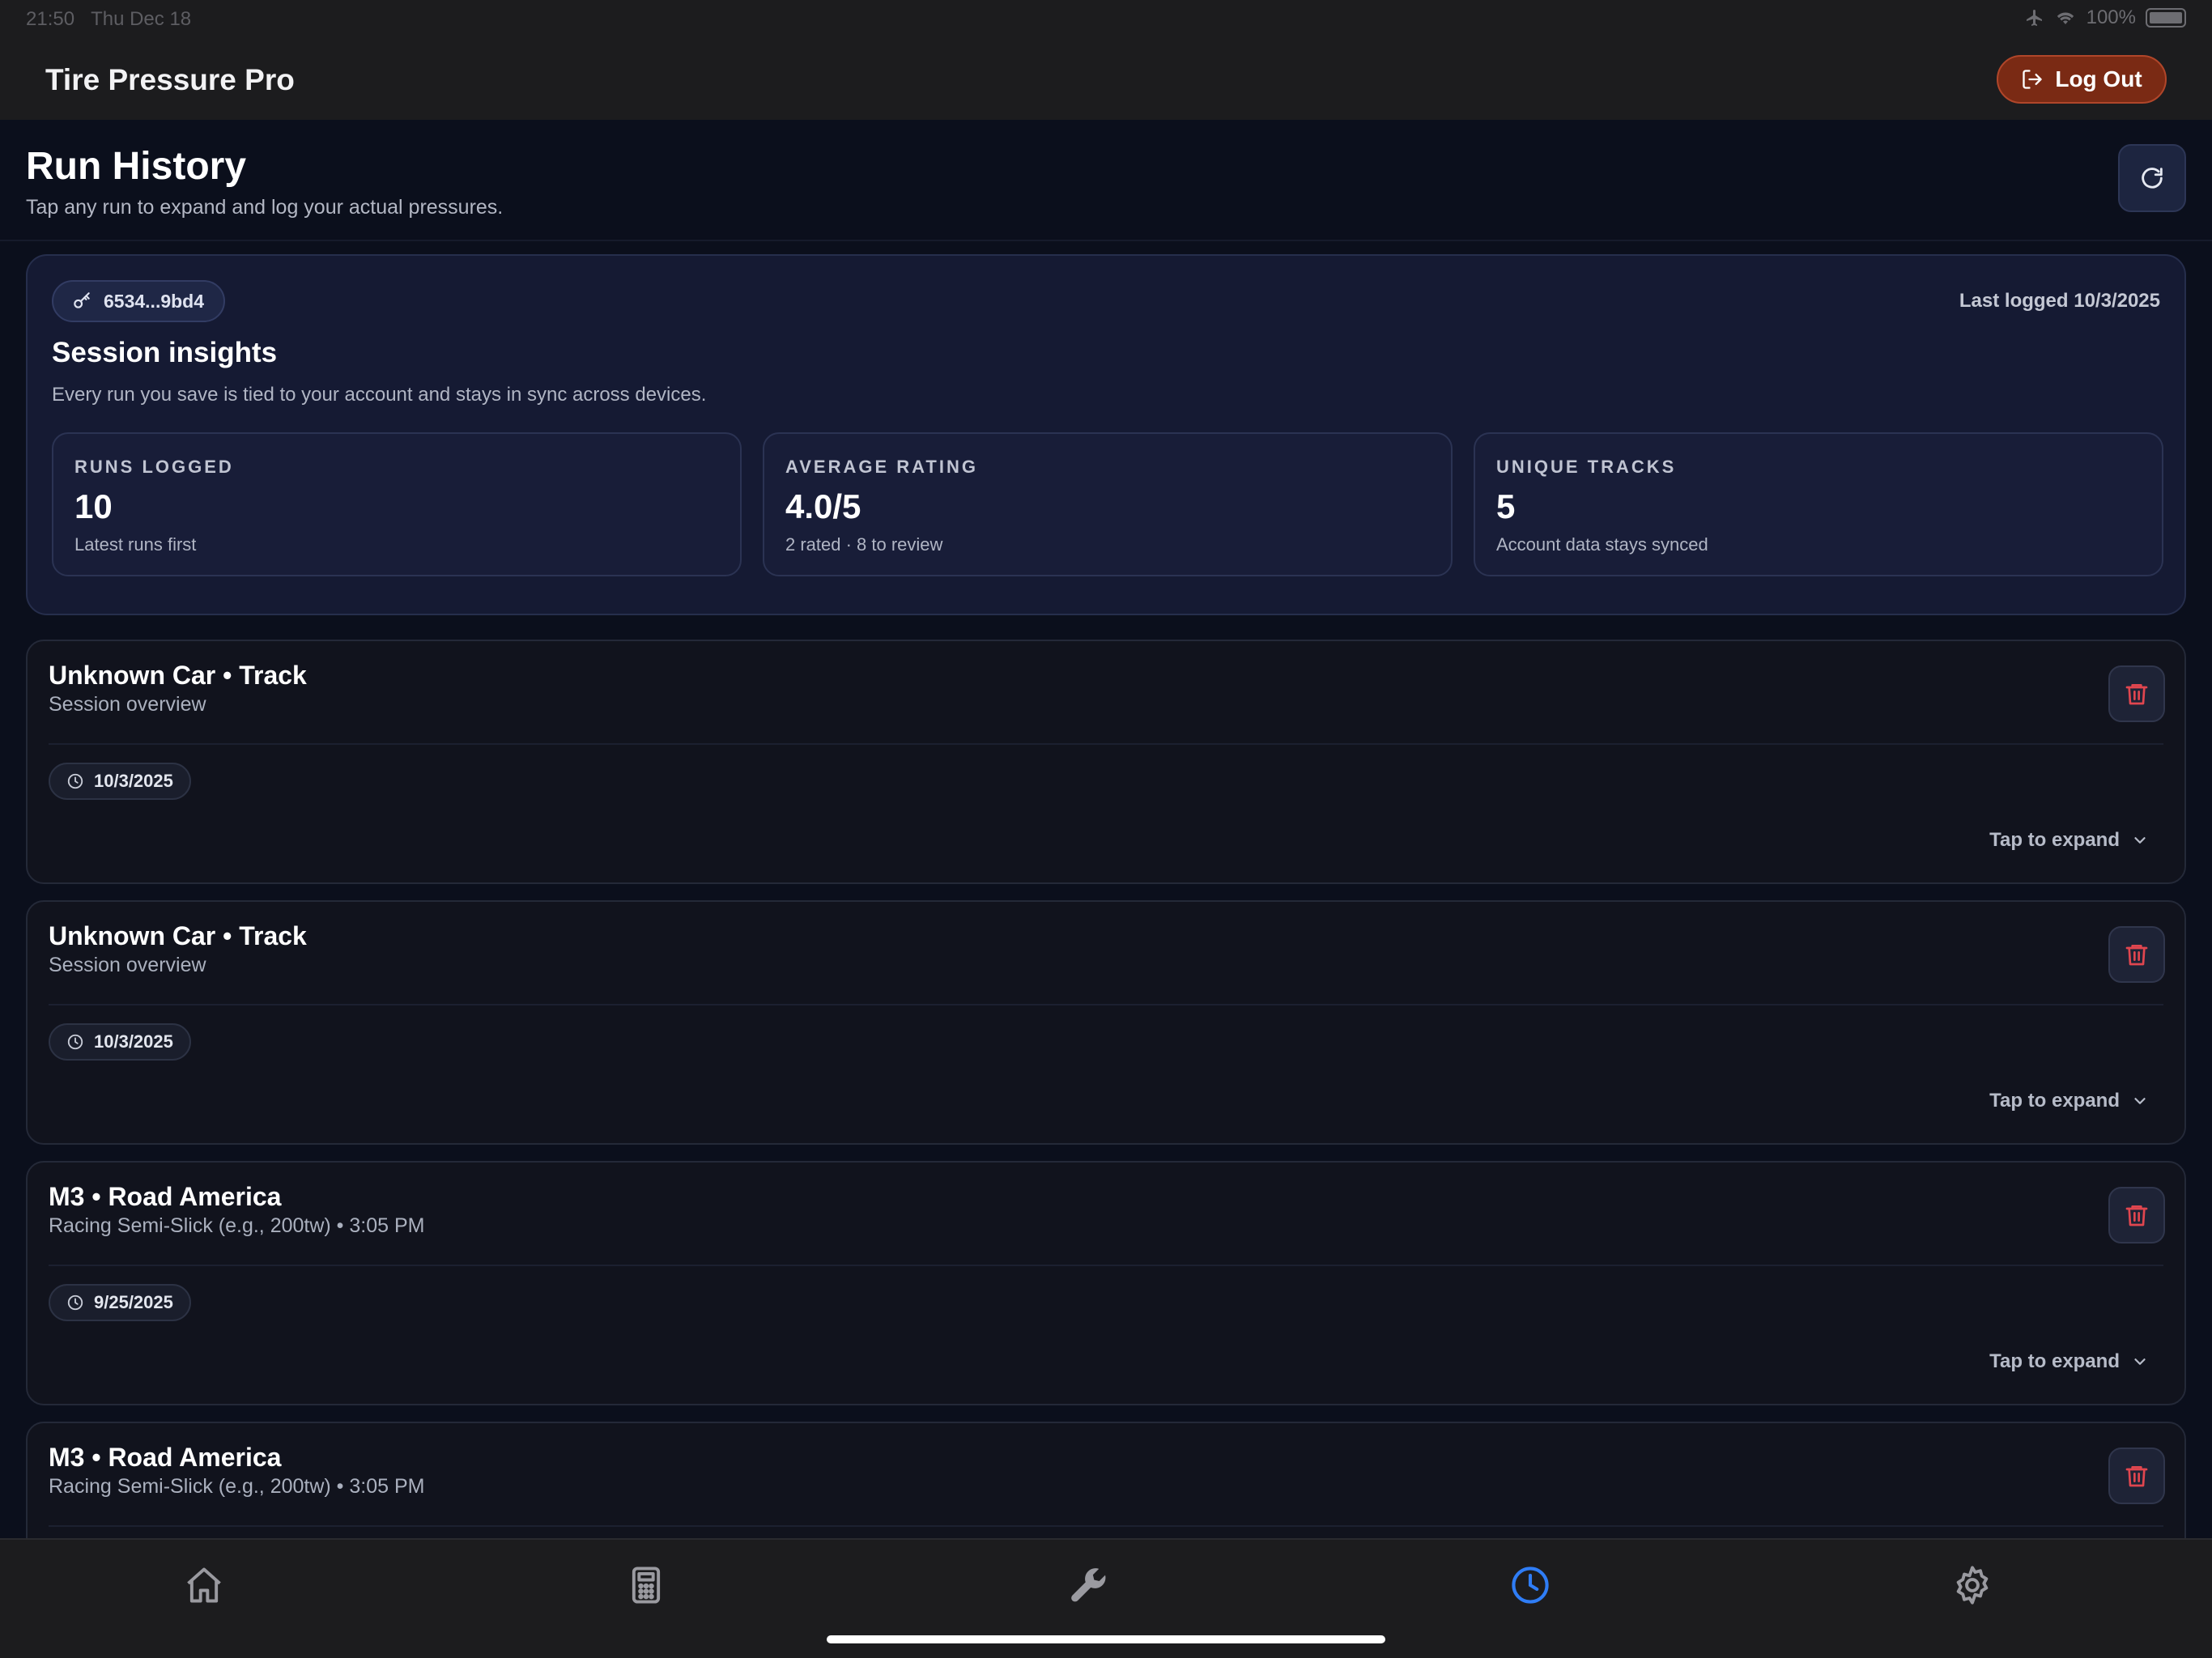 Image resolution: width=2212 pixels, height=1658 pixels. I want to click on stat-label: RUNS LOGGED, so click(154, 467).